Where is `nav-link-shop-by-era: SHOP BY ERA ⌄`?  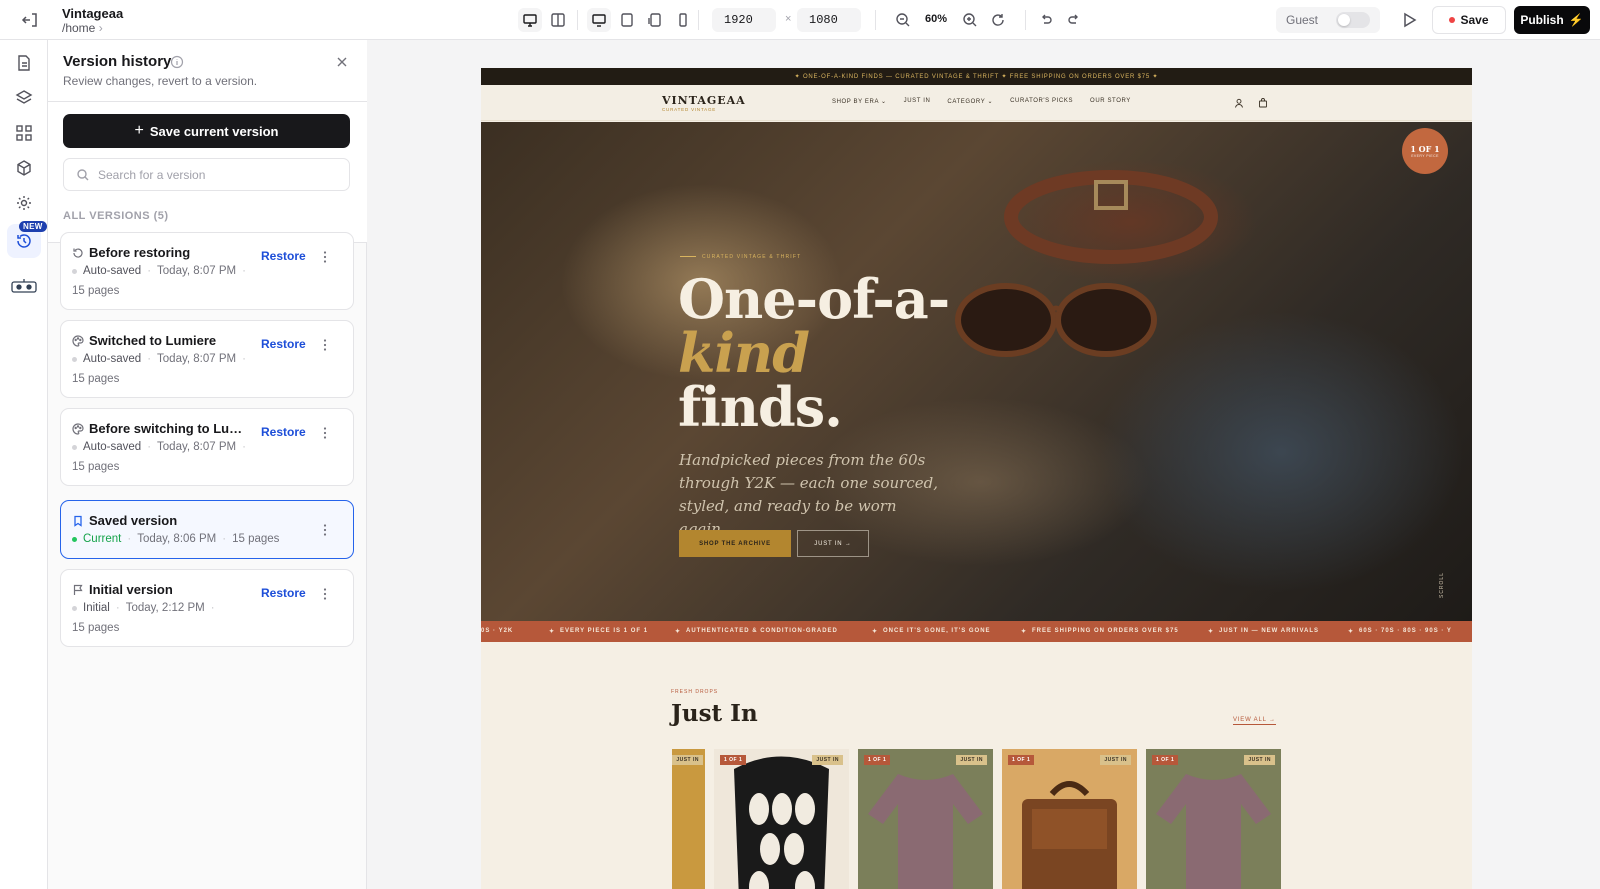
nav-link-shop-by-era: SHOP BY ERA ⌄ is located at coordinates (859, 101).